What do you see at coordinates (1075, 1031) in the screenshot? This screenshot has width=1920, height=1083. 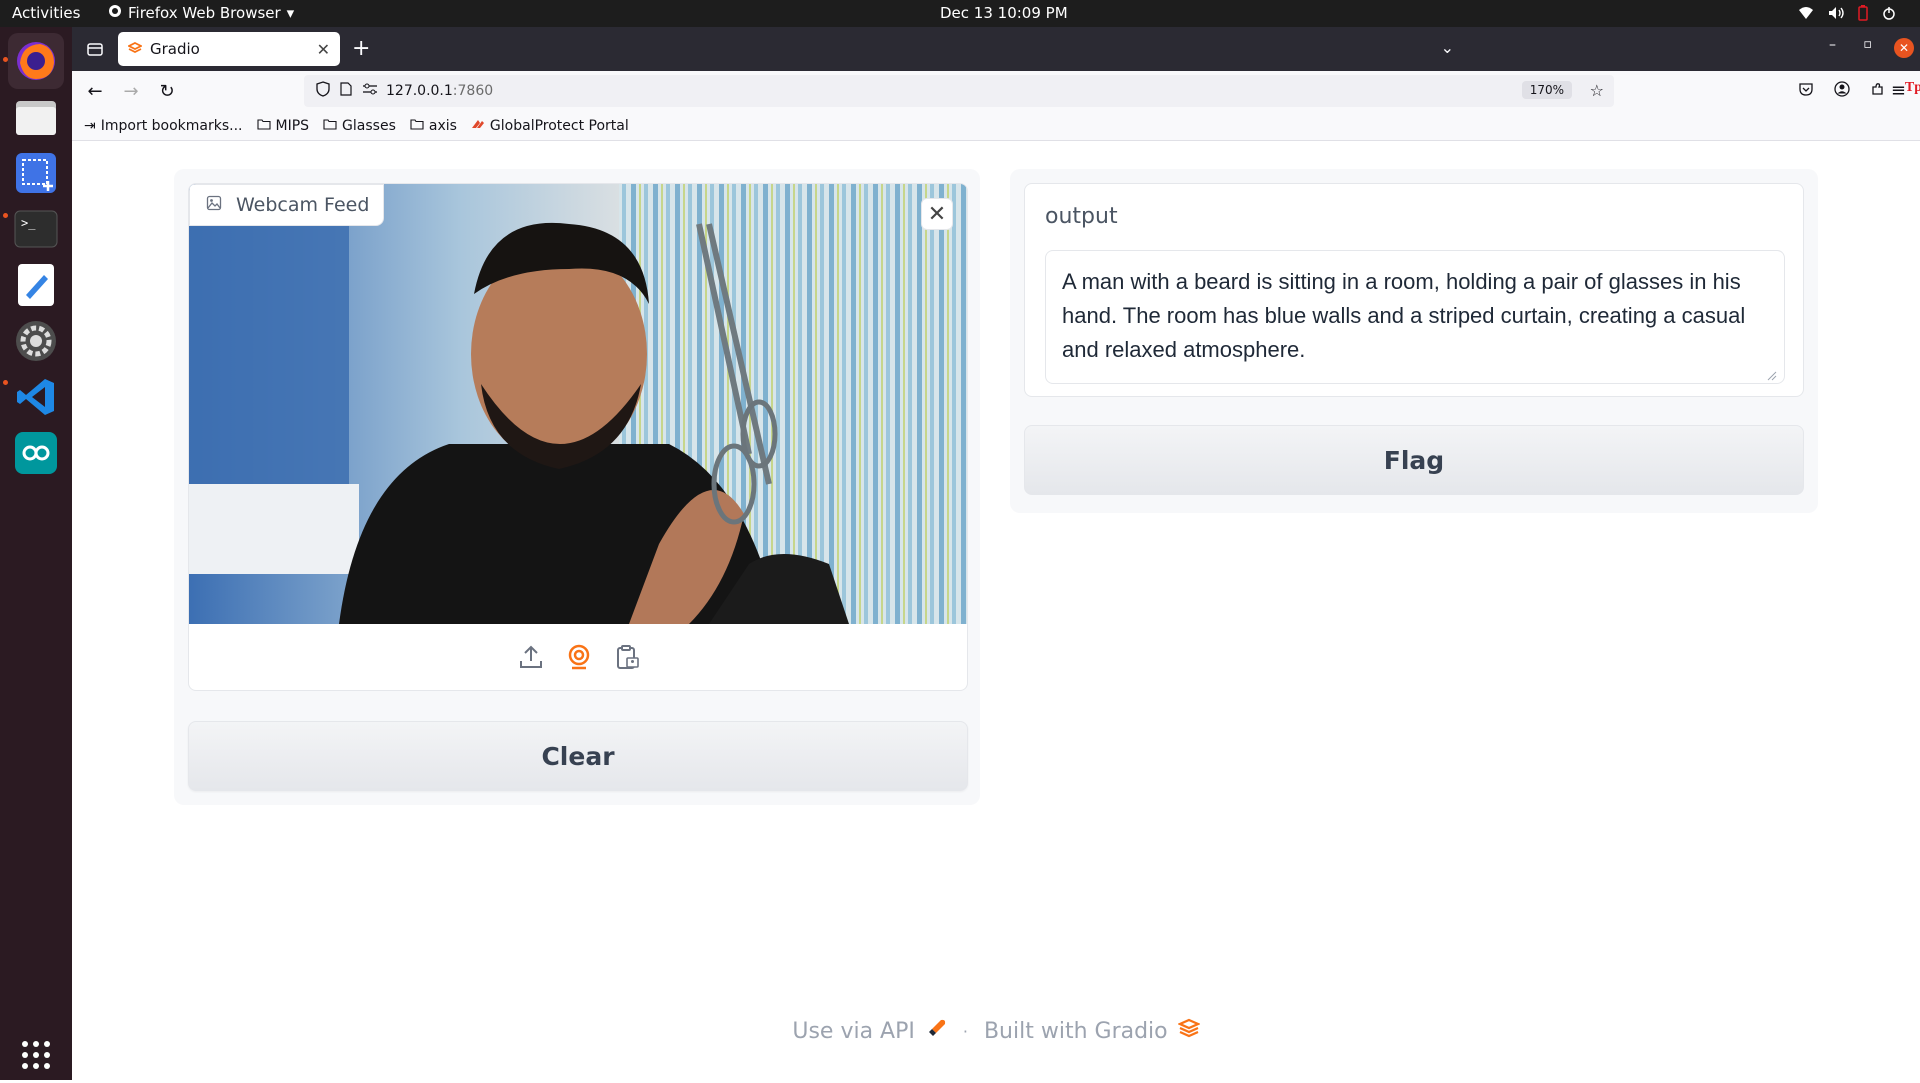 I see `built-with-gradio-label: Built with Gradio` at bounding box center [1075, 1031].